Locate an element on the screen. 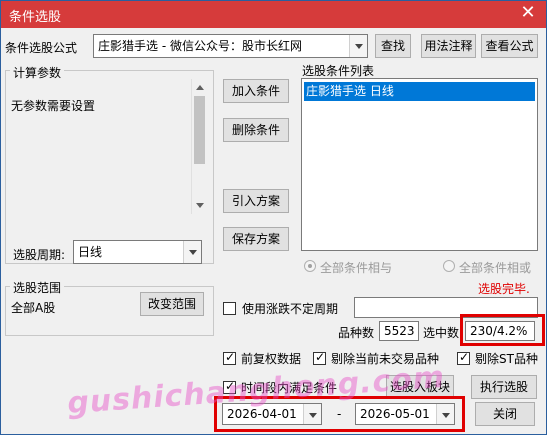  period-select: 日线 is located at coordinates (137, 252).